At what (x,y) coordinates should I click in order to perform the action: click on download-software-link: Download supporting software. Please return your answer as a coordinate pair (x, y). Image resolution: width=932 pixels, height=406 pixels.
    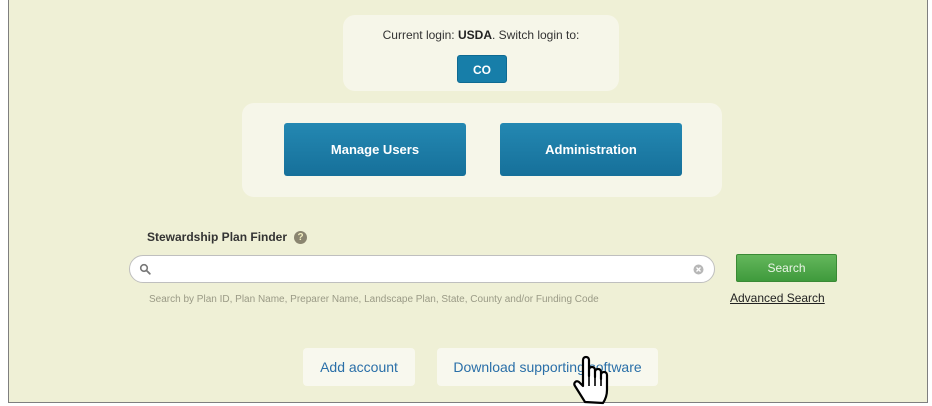
    Looking at the image, I should click on (547, 367).